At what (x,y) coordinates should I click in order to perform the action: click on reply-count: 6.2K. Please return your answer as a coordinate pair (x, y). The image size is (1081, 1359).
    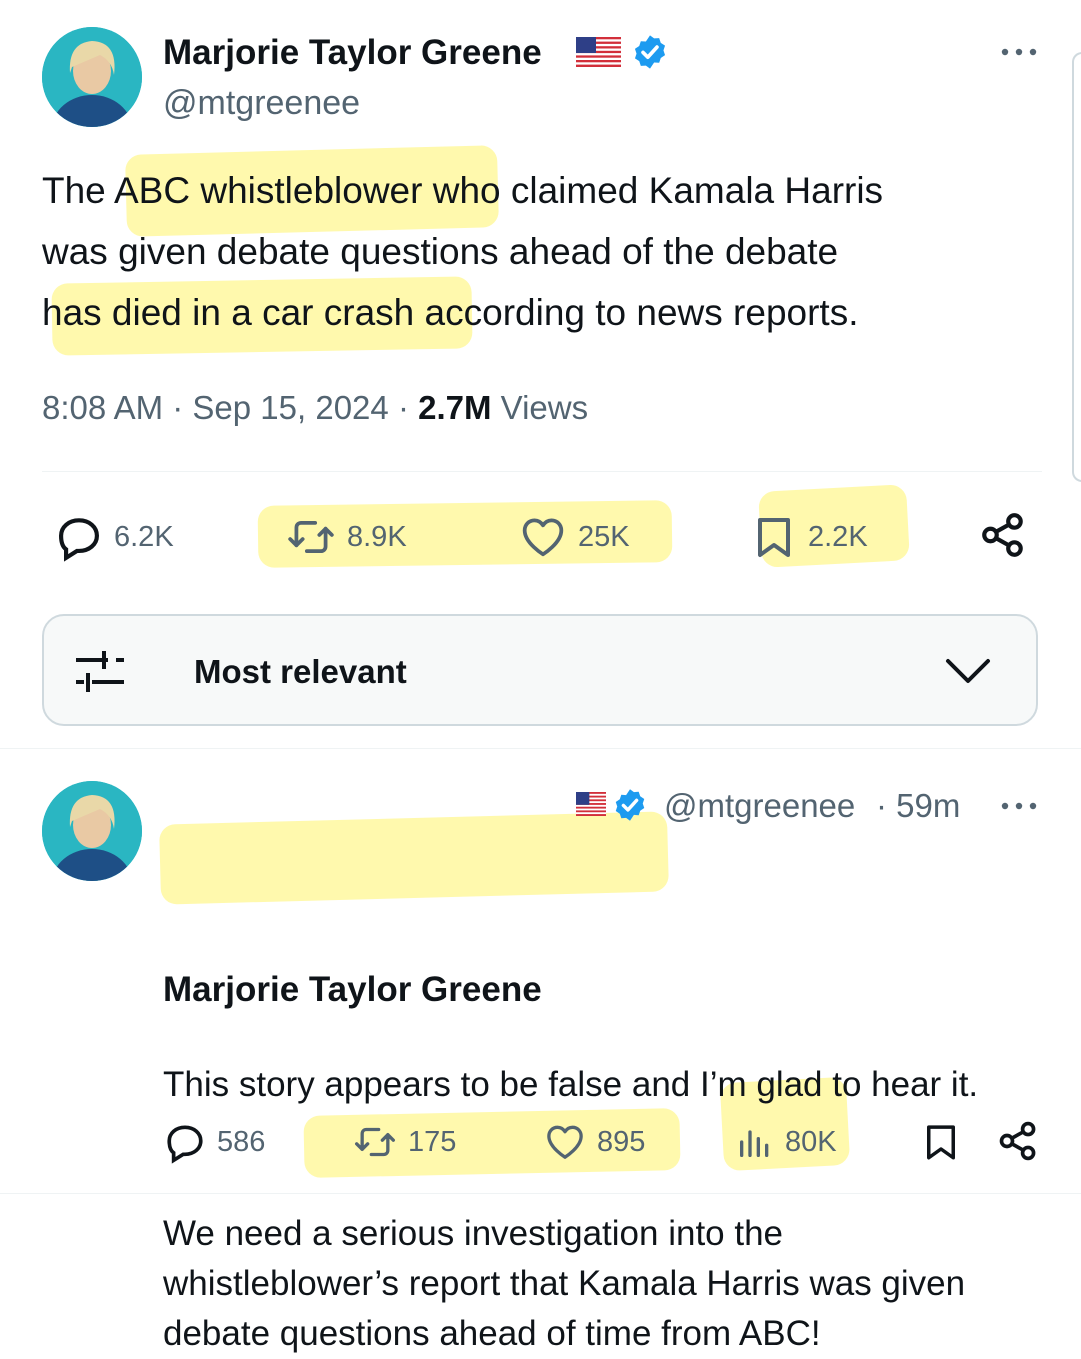
    Looking at the image, I should click on (144, 536).